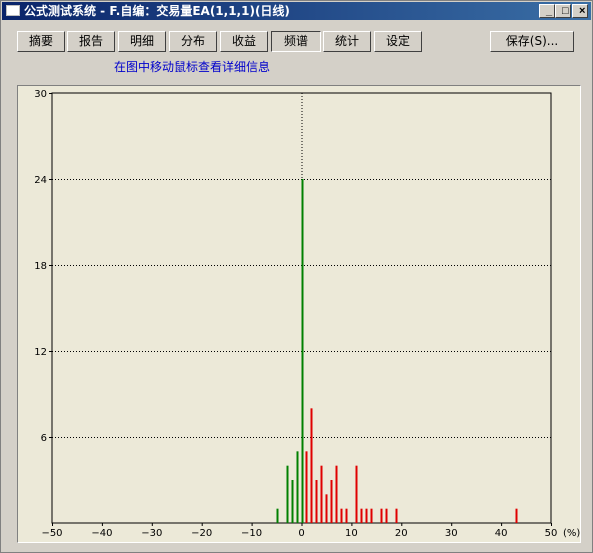 Image resolution: width=593 pixels, height=553 pixels. Describe the element at coordinates (13, 10) in the screenshot. I see `app-icon` at that location.